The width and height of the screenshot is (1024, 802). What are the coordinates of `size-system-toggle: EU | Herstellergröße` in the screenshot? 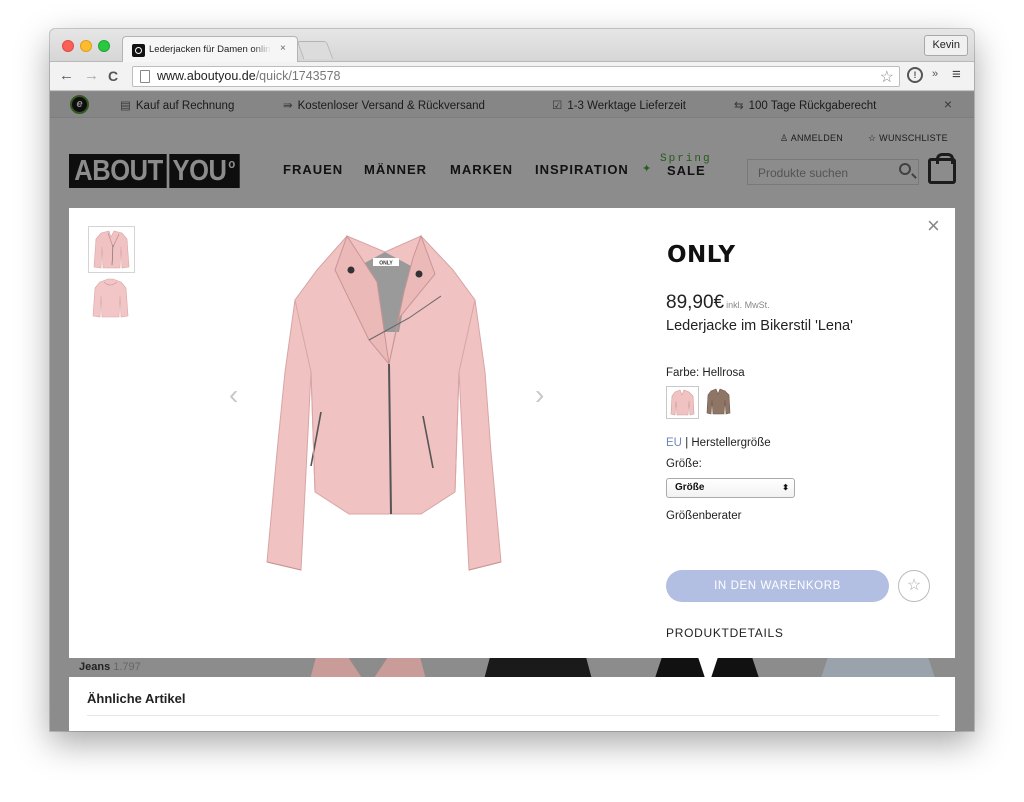 It's located at (718, 443).